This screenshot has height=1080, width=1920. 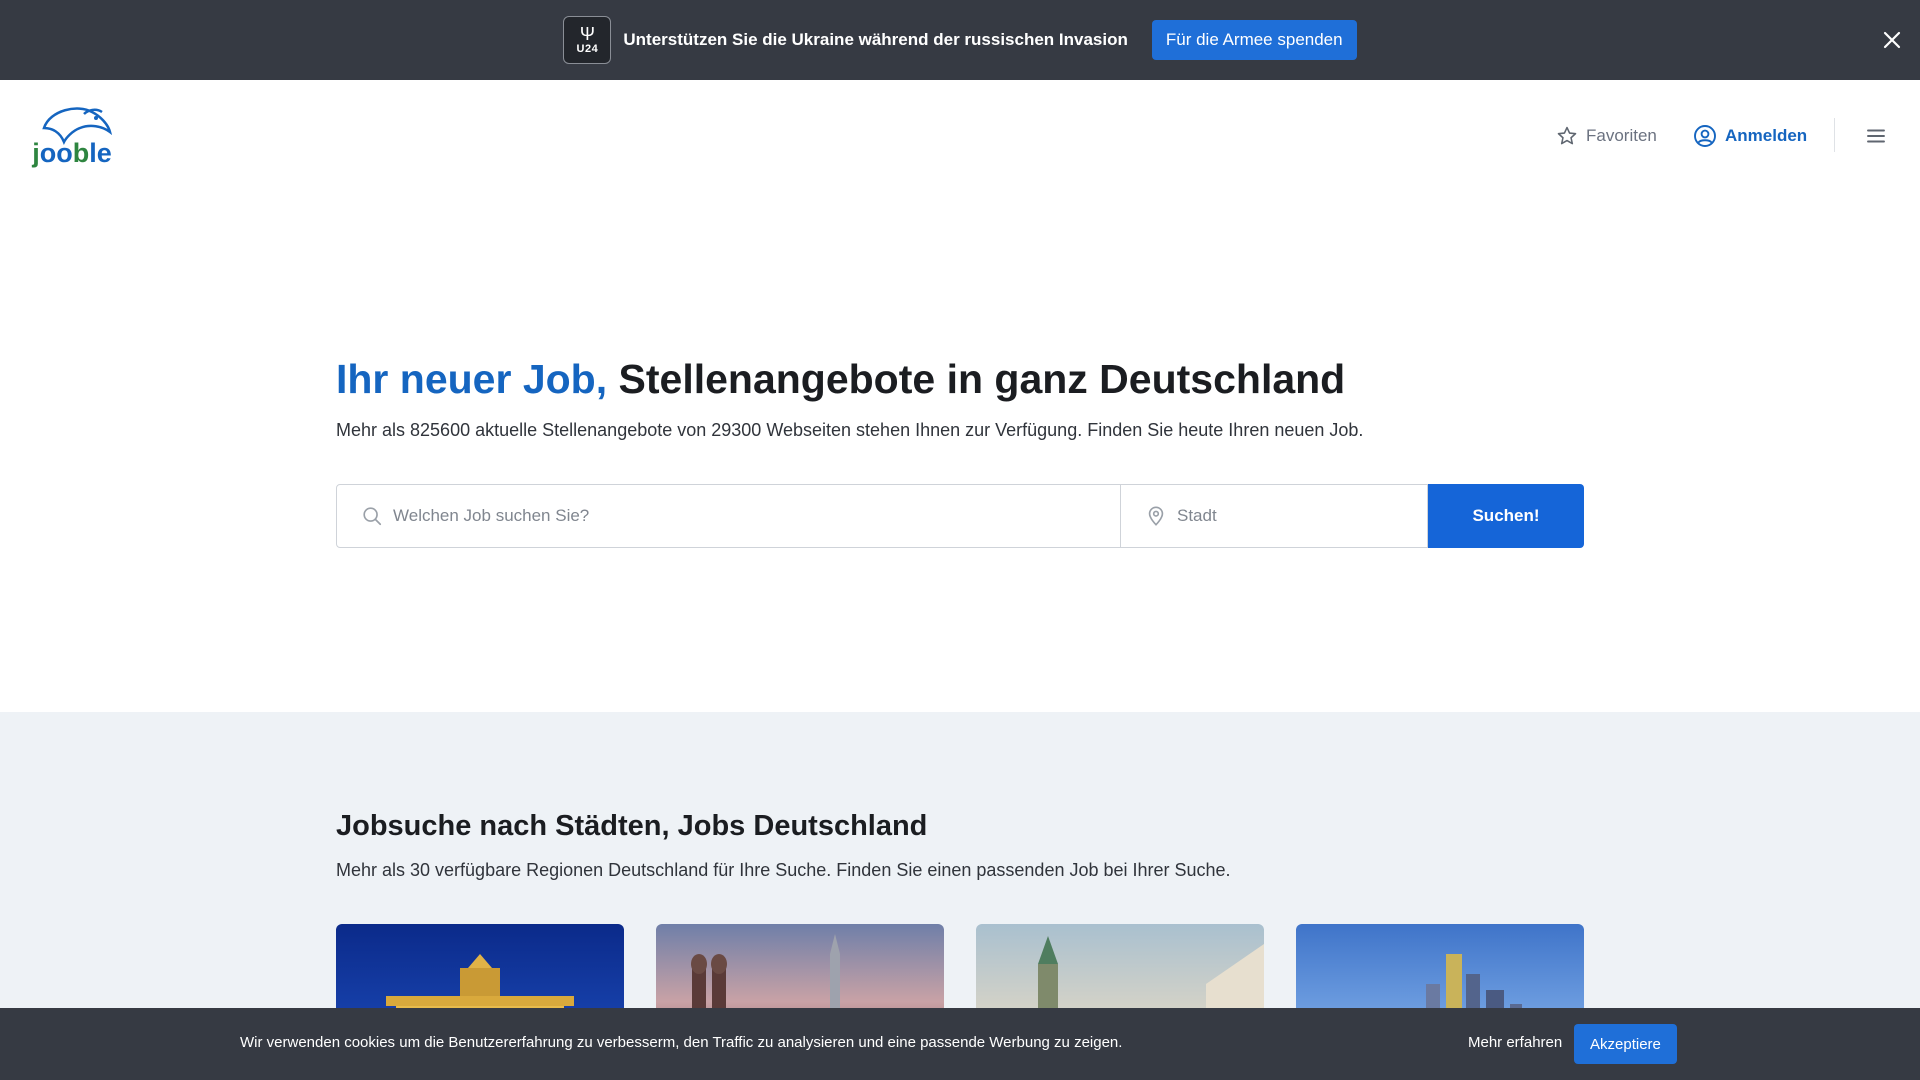 I want to click on search-button: Suchen!, so click(x=1506, y=516).